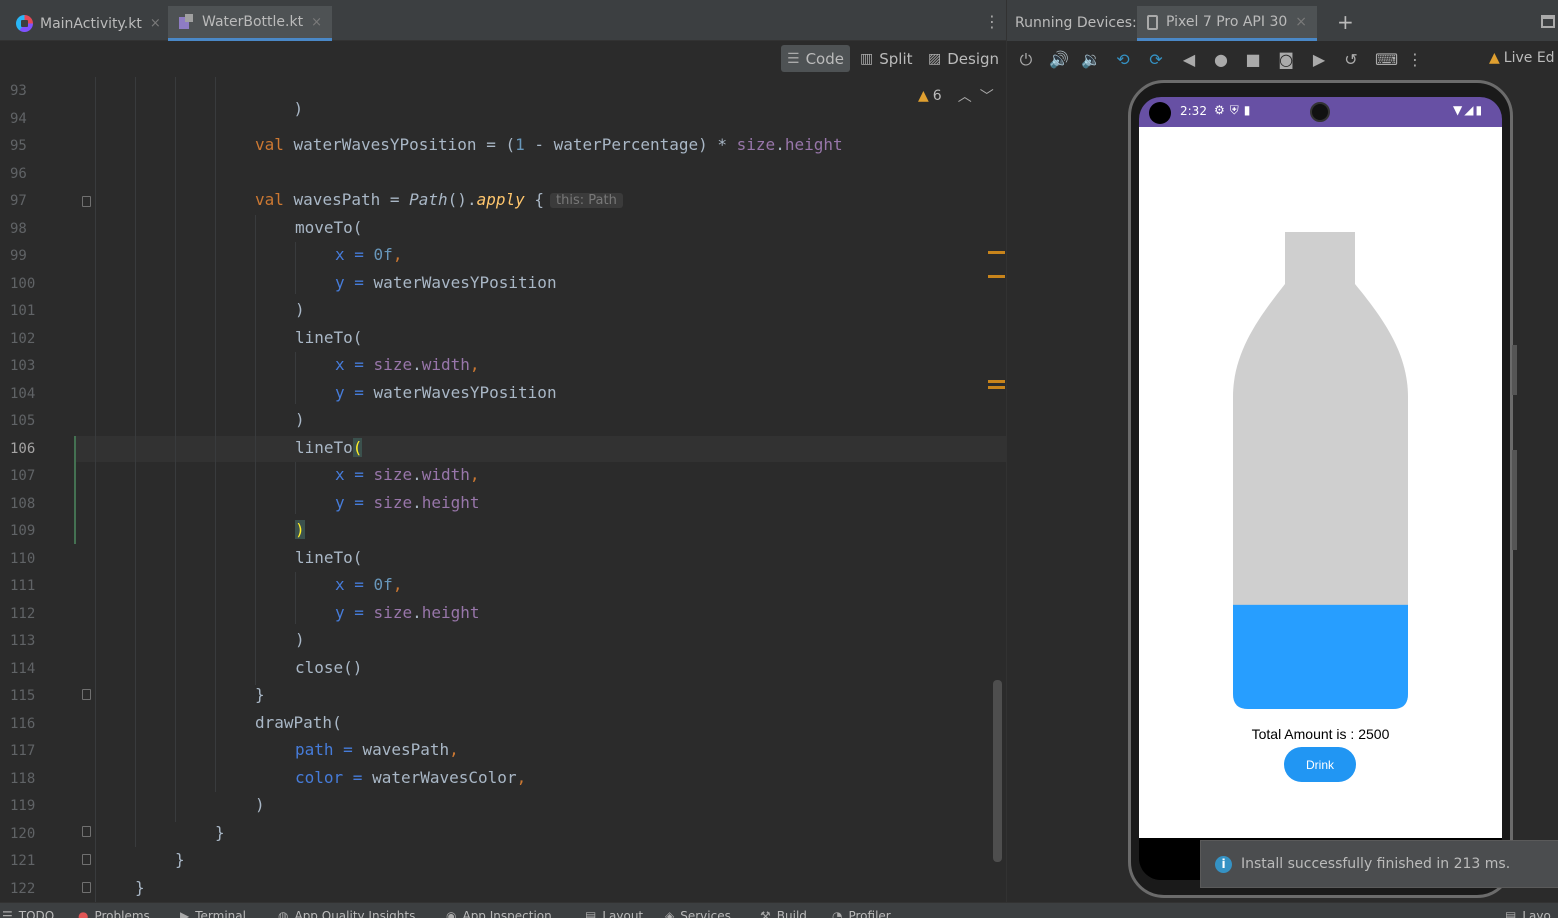 This screenshot has width=1558, height=918. I want to click on token: ()., so click(462, 199).